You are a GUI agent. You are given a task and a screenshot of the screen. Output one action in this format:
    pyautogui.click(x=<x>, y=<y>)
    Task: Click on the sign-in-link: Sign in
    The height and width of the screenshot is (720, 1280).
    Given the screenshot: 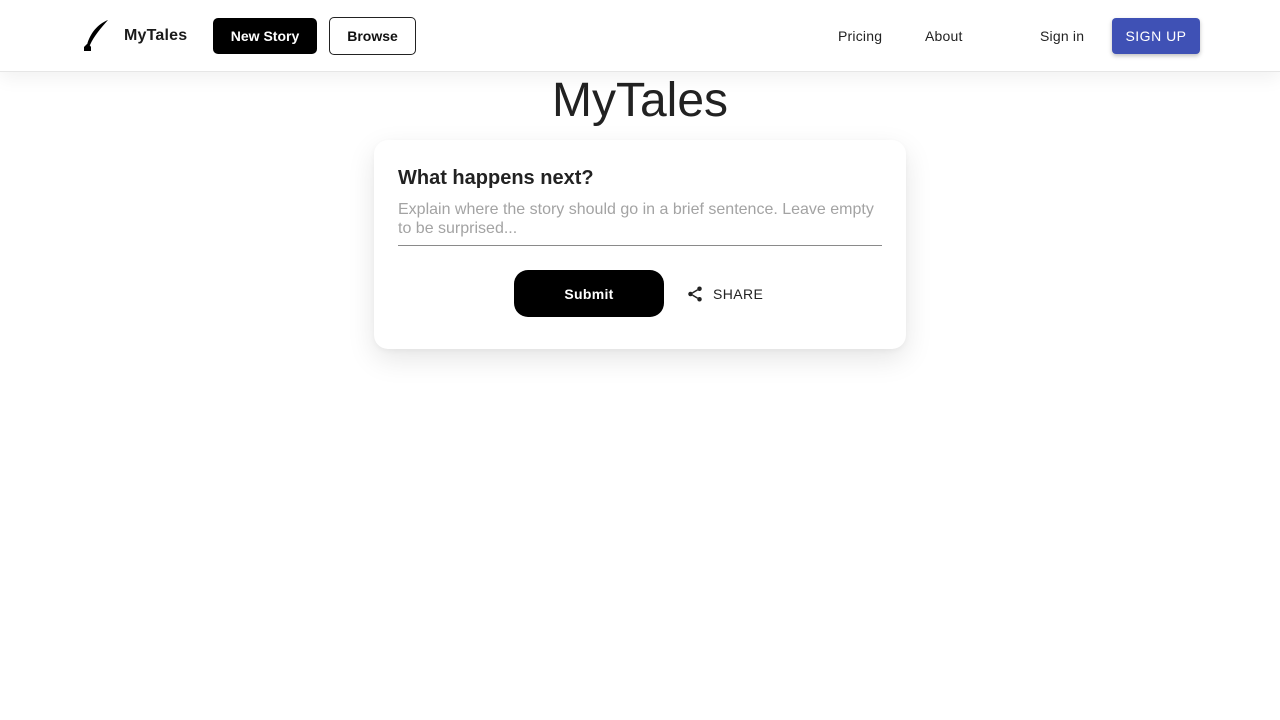 What is the action you would take?
    pyautogui.click(x=1062, y=36)
    